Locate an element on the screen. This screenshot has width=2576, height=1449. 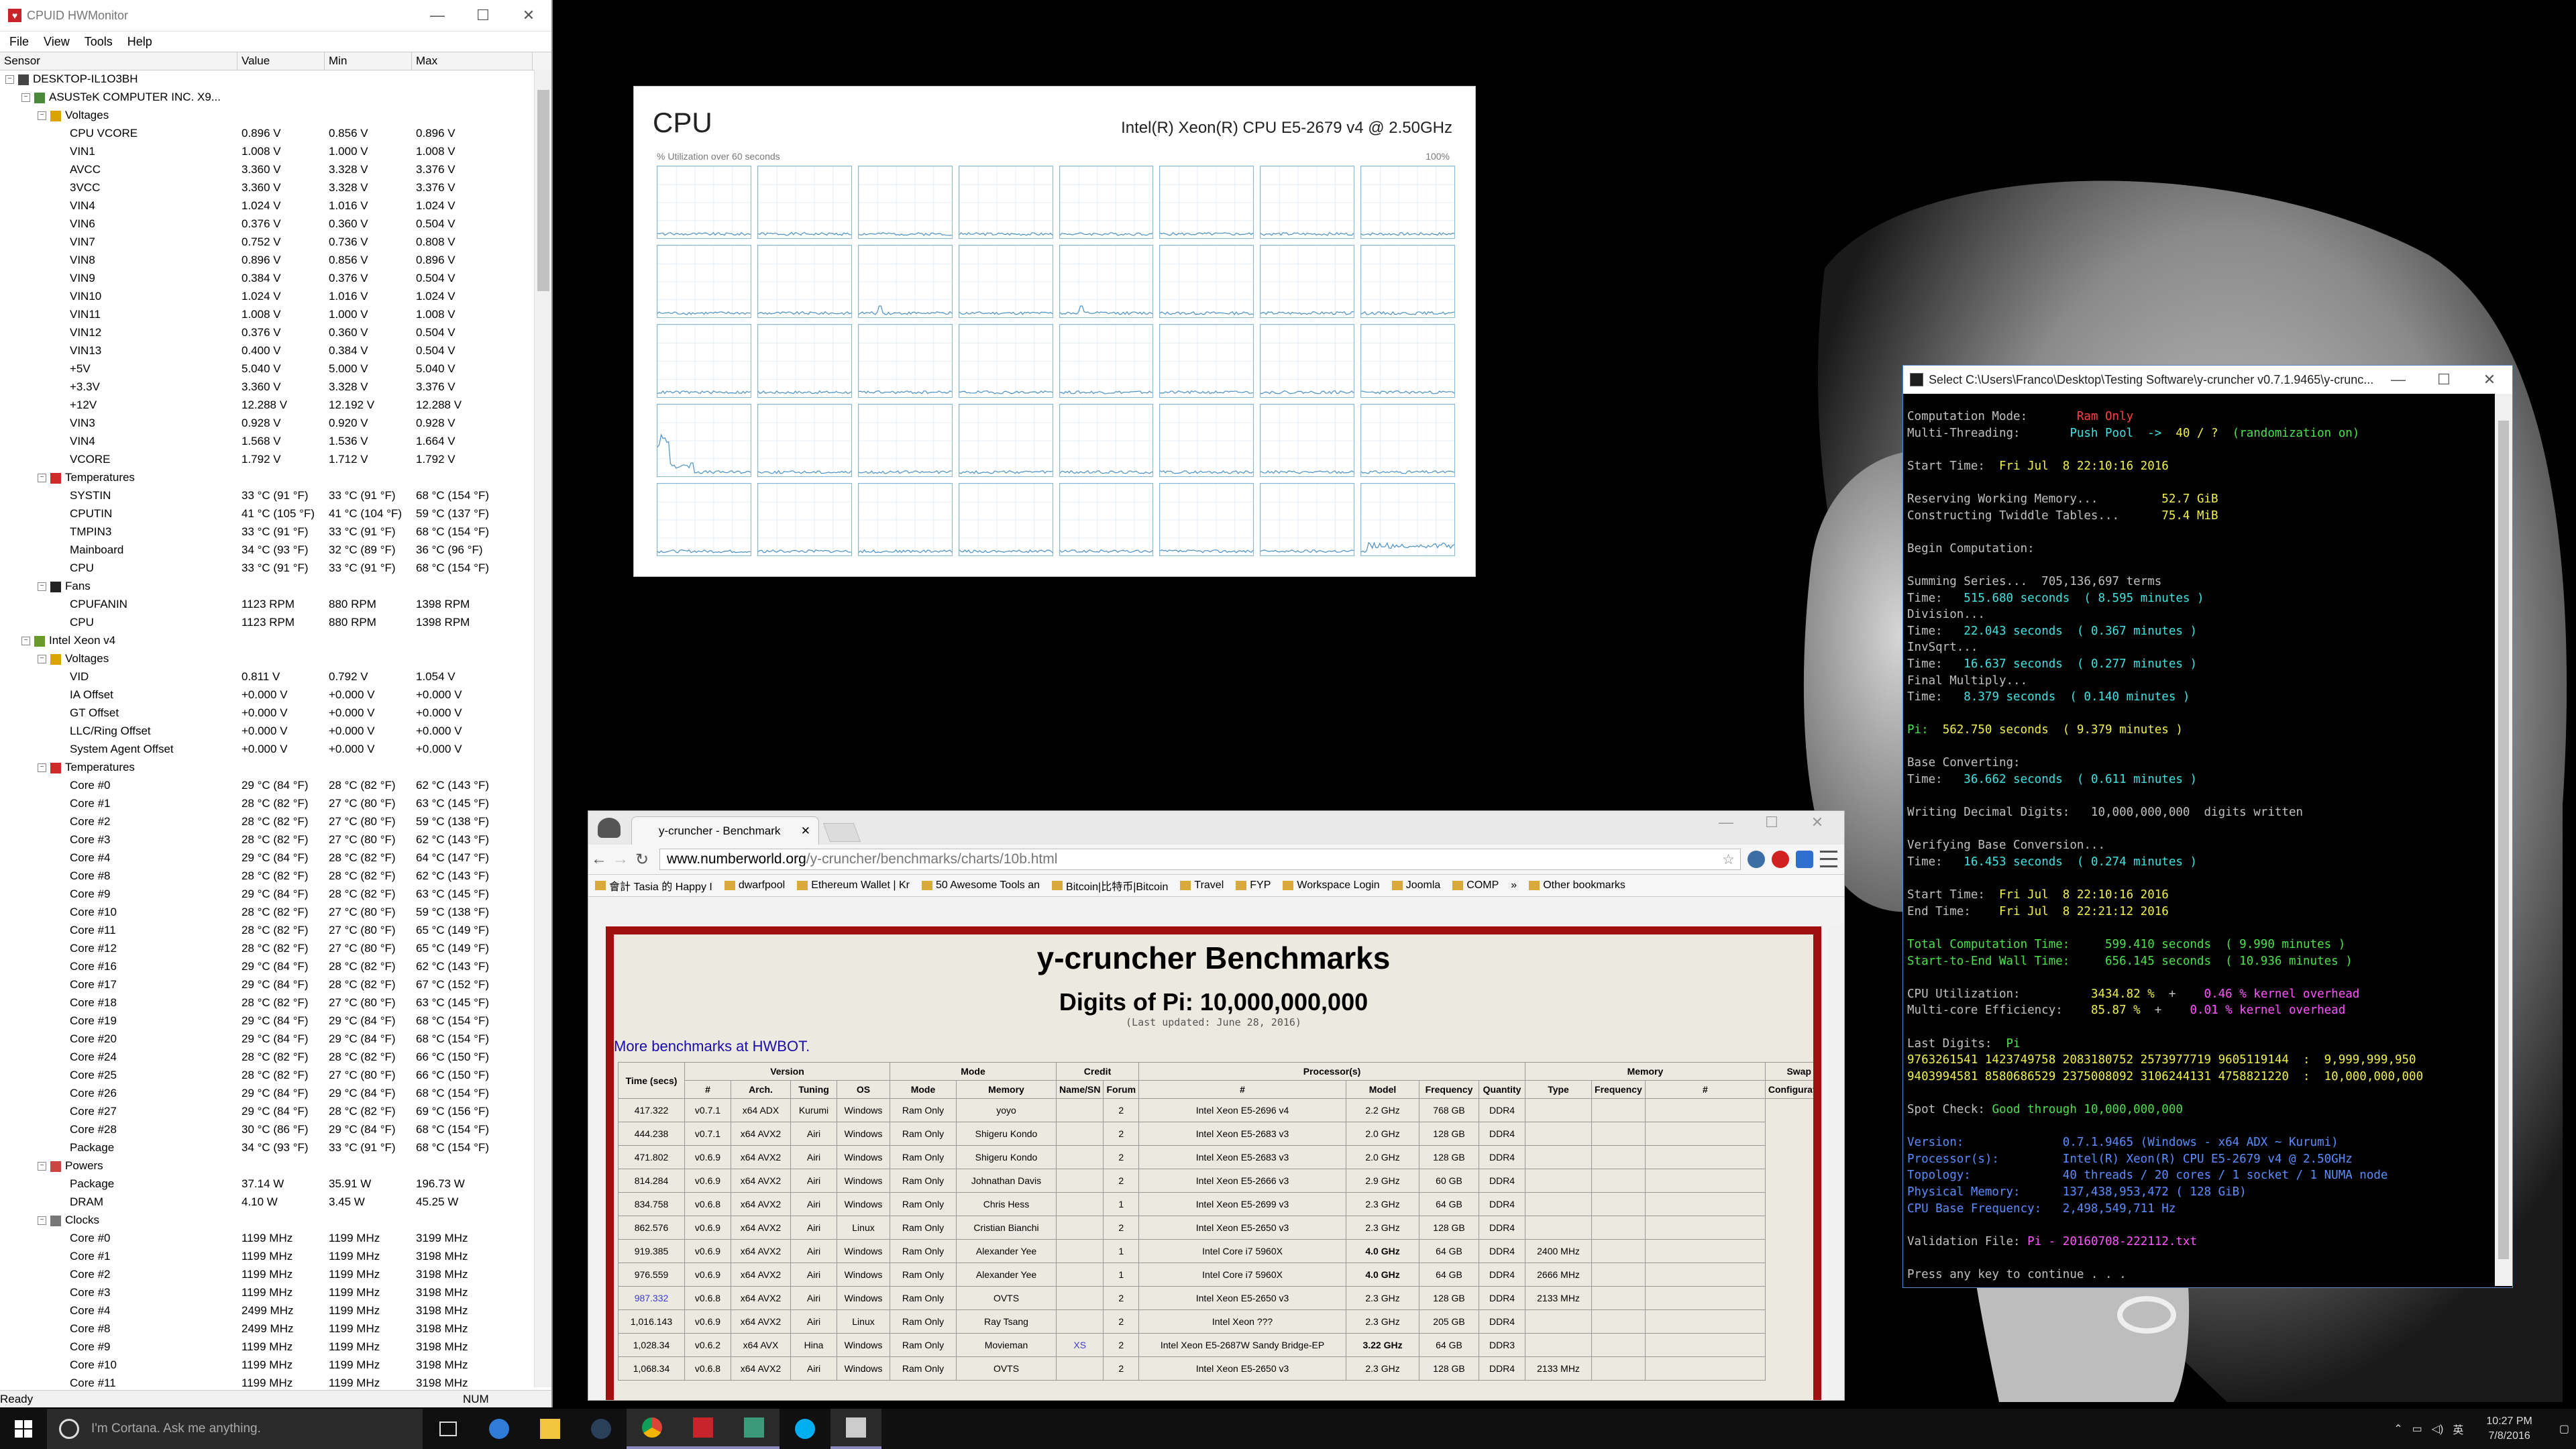
sensor-row: Core #3 1199 MHz 1199 MHz 3198 MHz is located at coordinates (267, 1292).